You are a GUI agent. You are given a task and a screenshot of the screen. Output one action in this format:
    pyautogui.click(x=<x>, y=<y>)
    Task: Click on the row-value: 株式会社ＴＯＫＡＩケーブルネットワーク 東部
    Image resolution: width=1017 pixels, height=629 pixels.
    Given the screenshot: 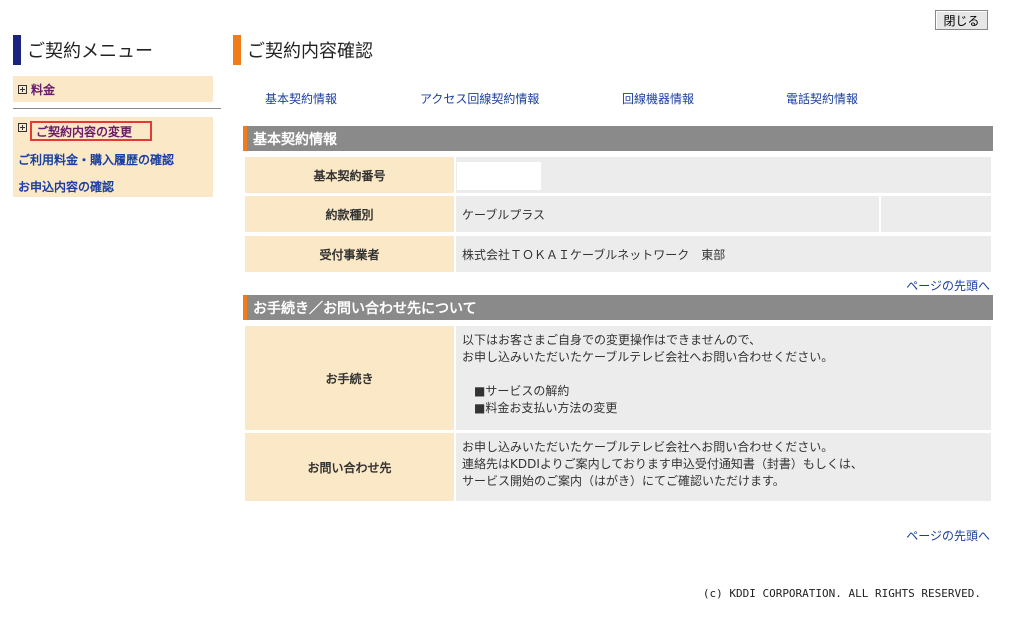 What is the action you would take?
    pyautogui.click(x=723, y=254)
    